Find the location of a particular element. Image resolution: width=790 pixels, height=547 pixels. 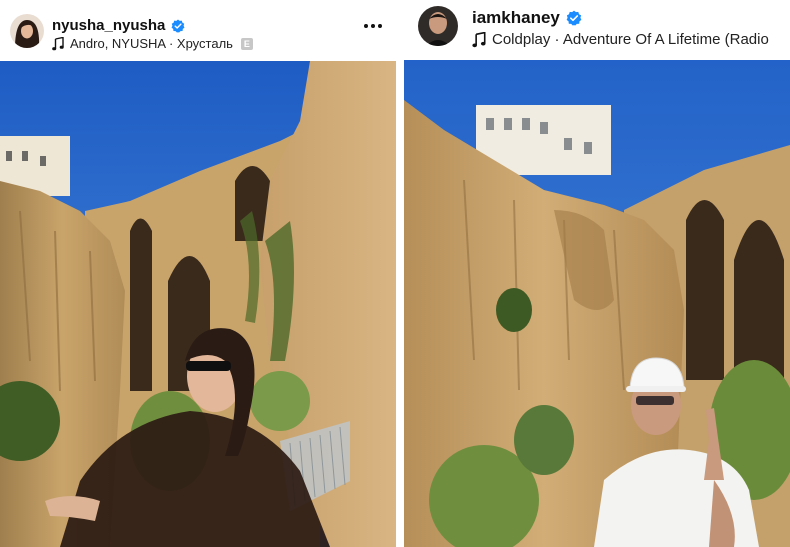

username-row: nyusha_nyusha is located at coordinates (118, 25).